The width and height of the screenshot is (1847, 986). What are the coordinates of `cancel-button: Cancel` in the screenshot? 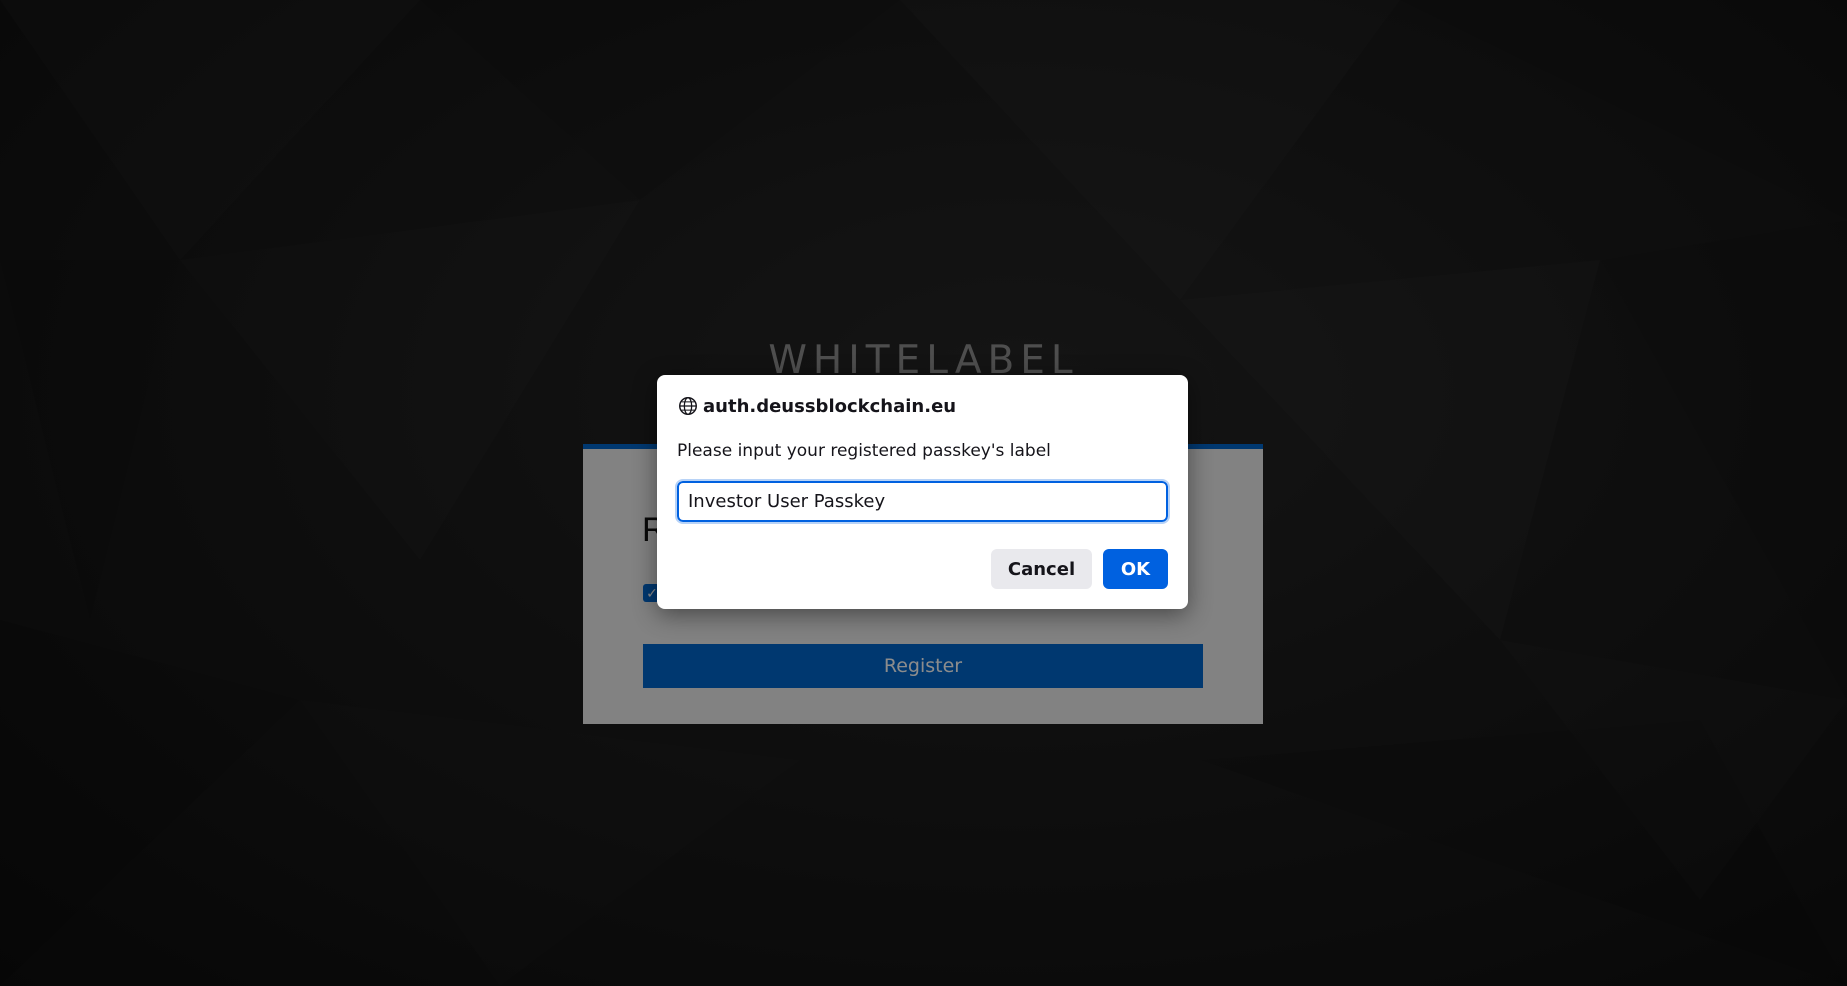 It's located at (1041, 569).